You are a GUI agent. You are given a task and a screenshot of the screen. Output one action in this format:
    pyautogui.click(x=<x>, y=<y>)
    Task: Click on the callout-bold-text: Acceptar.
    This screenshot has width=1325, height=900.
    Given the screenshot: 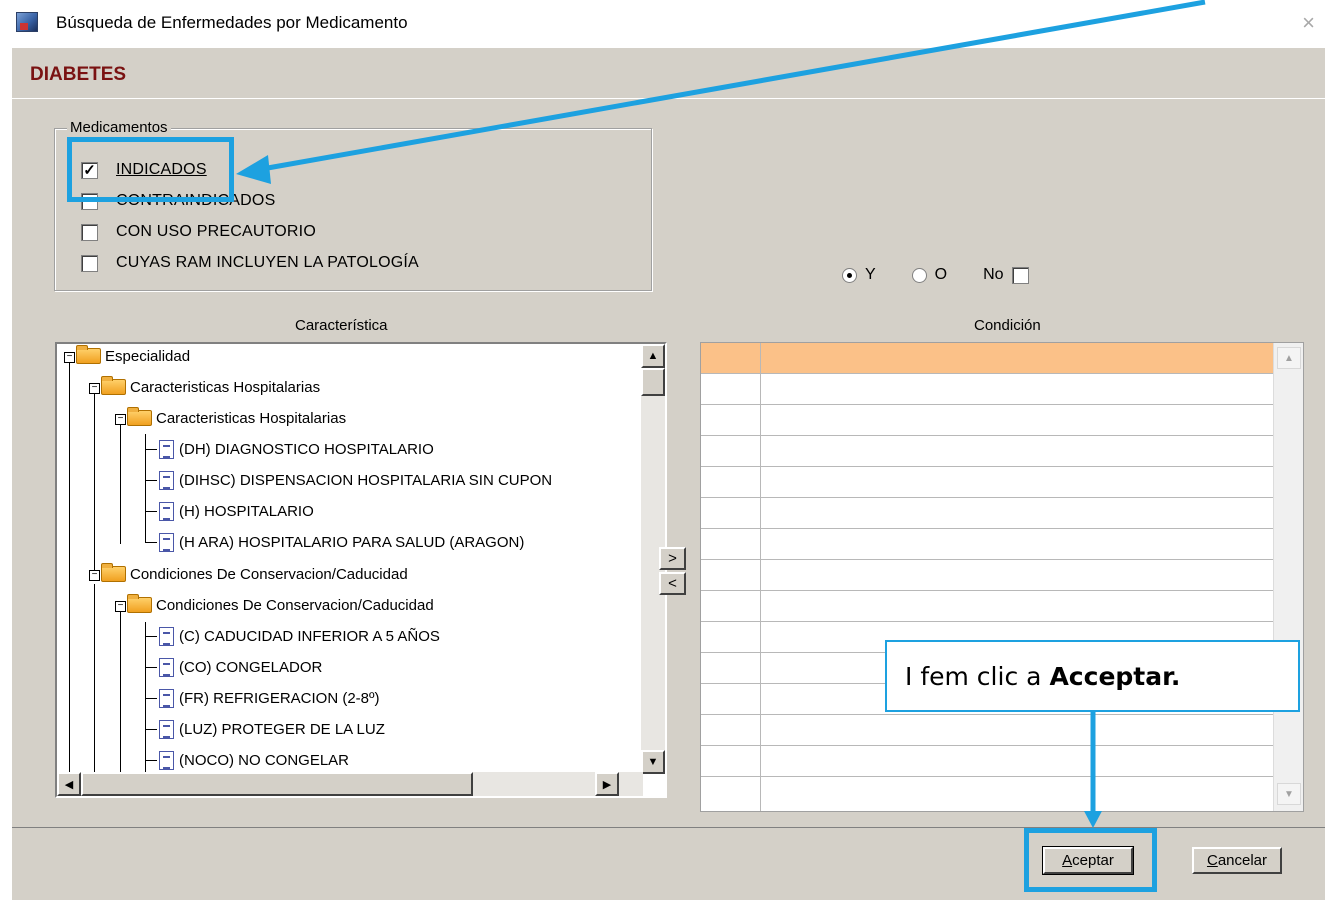 What is the action you would take?
    pyautogui.click(x=1115, y=676)
    